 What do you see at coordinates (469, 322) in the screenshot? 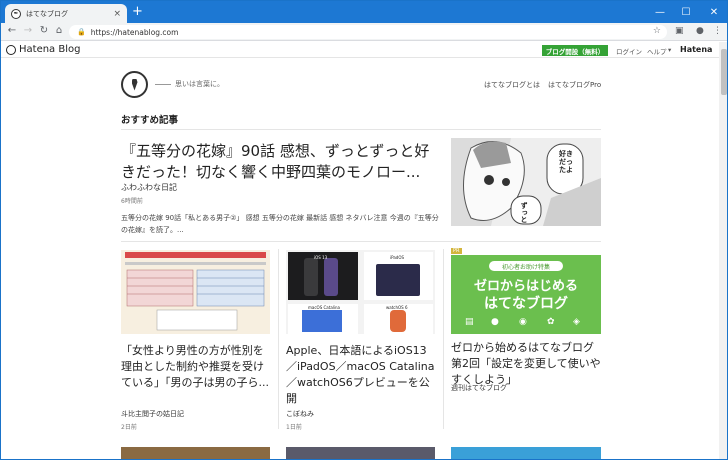
I see `document-icon: ▤` at bounding box center [469, 322].